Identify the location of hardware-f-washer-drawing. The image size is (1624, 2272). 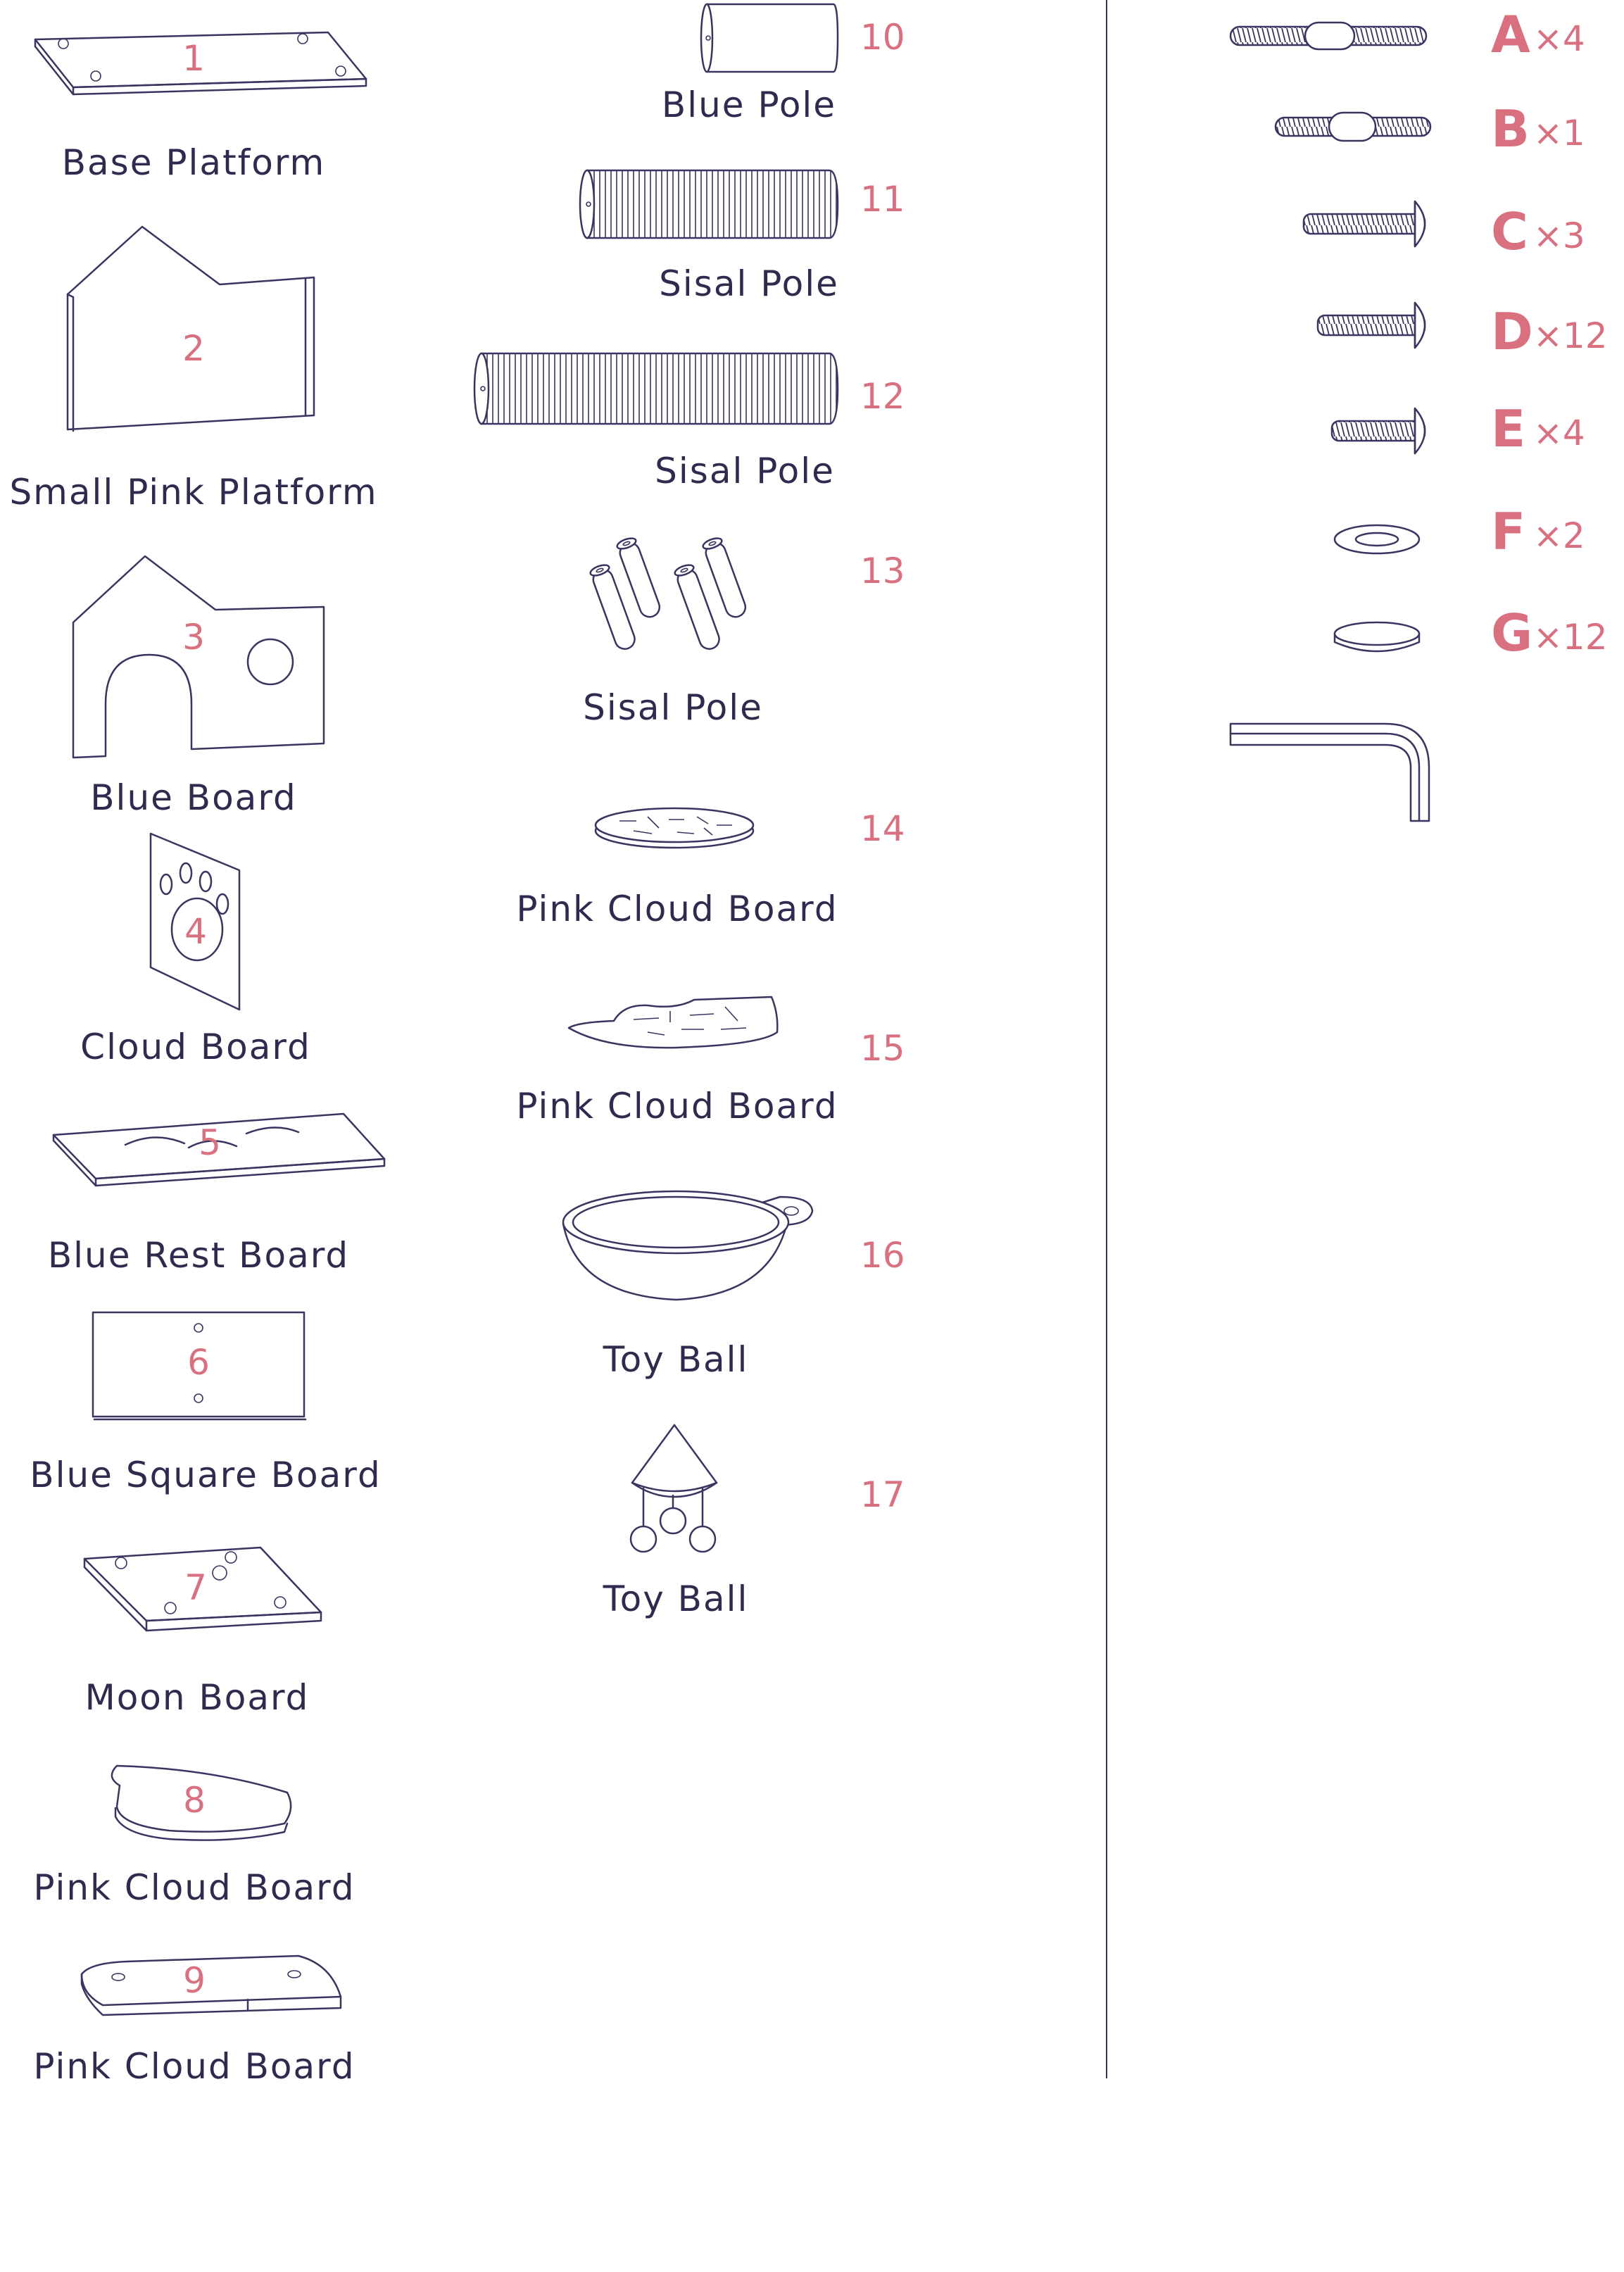
(1377, 539).